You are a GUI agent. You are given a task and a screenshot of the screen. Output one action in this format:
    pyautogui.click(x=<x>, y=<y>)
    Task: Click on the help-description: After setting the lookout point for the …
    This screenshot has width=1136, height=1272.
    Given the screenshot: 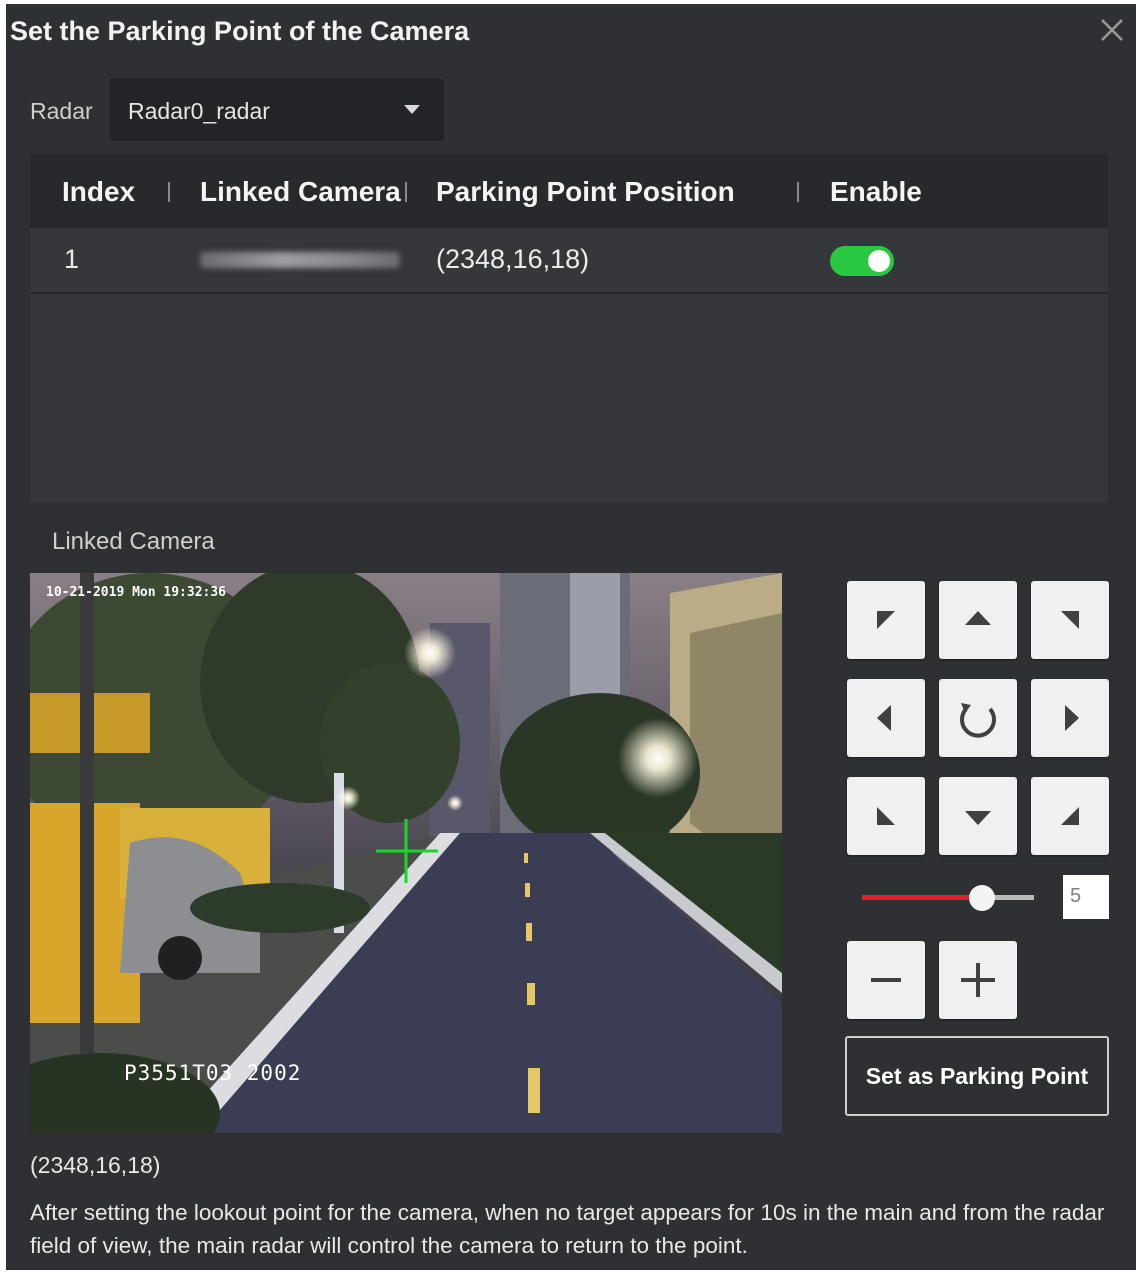 What is the action you would take?
    pyautogui.click(x=567, y=1229)
    